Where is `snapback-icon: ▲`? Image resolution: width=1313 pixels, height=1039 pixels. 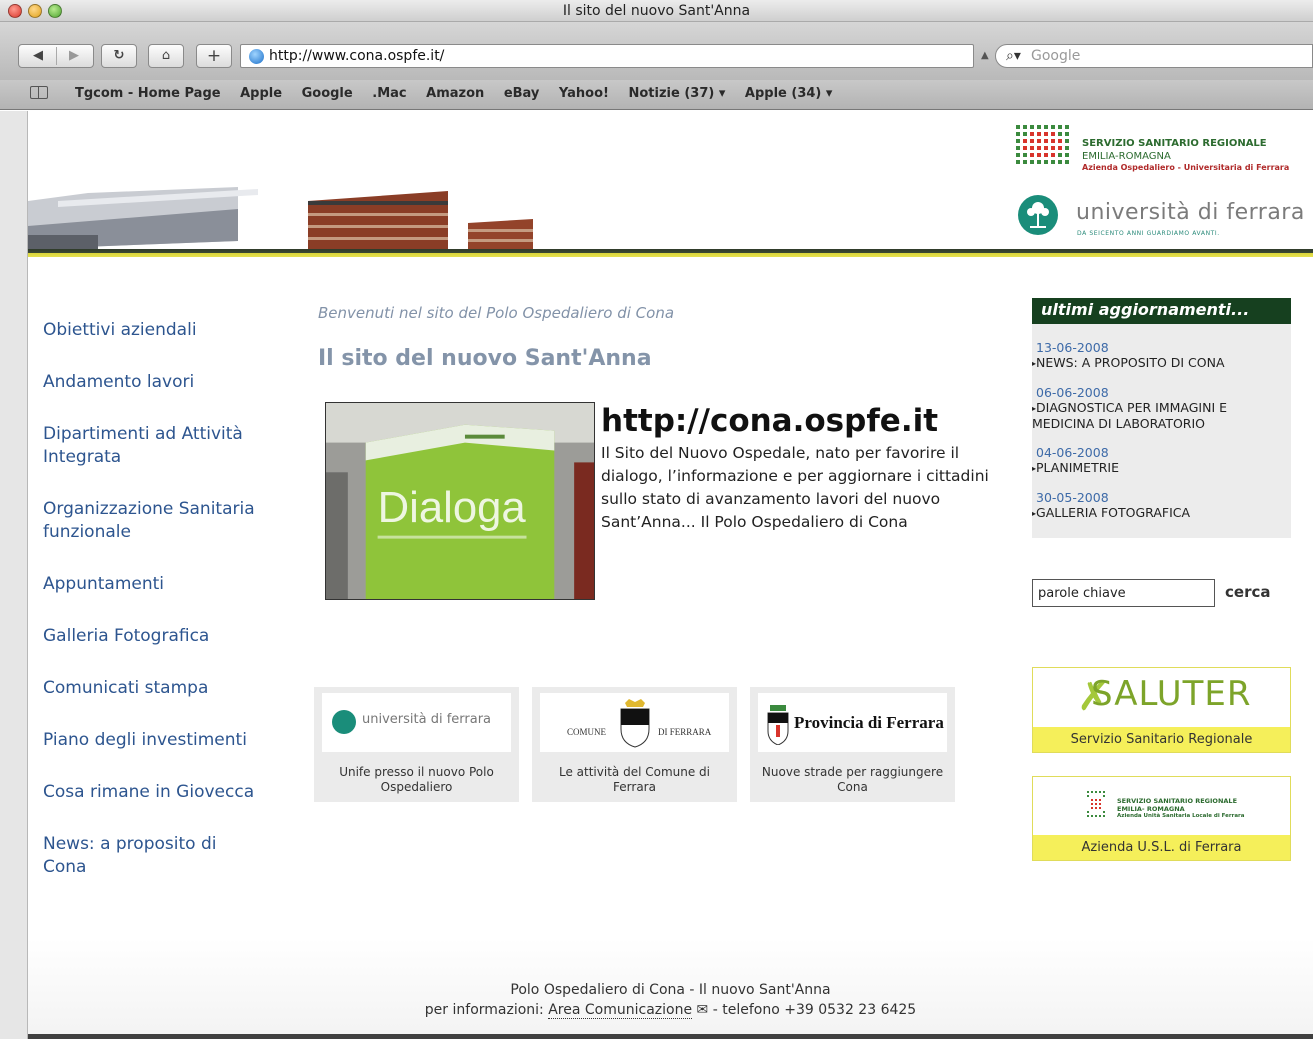 snapback-icon: ▲ is located at coordinates (985, 55).